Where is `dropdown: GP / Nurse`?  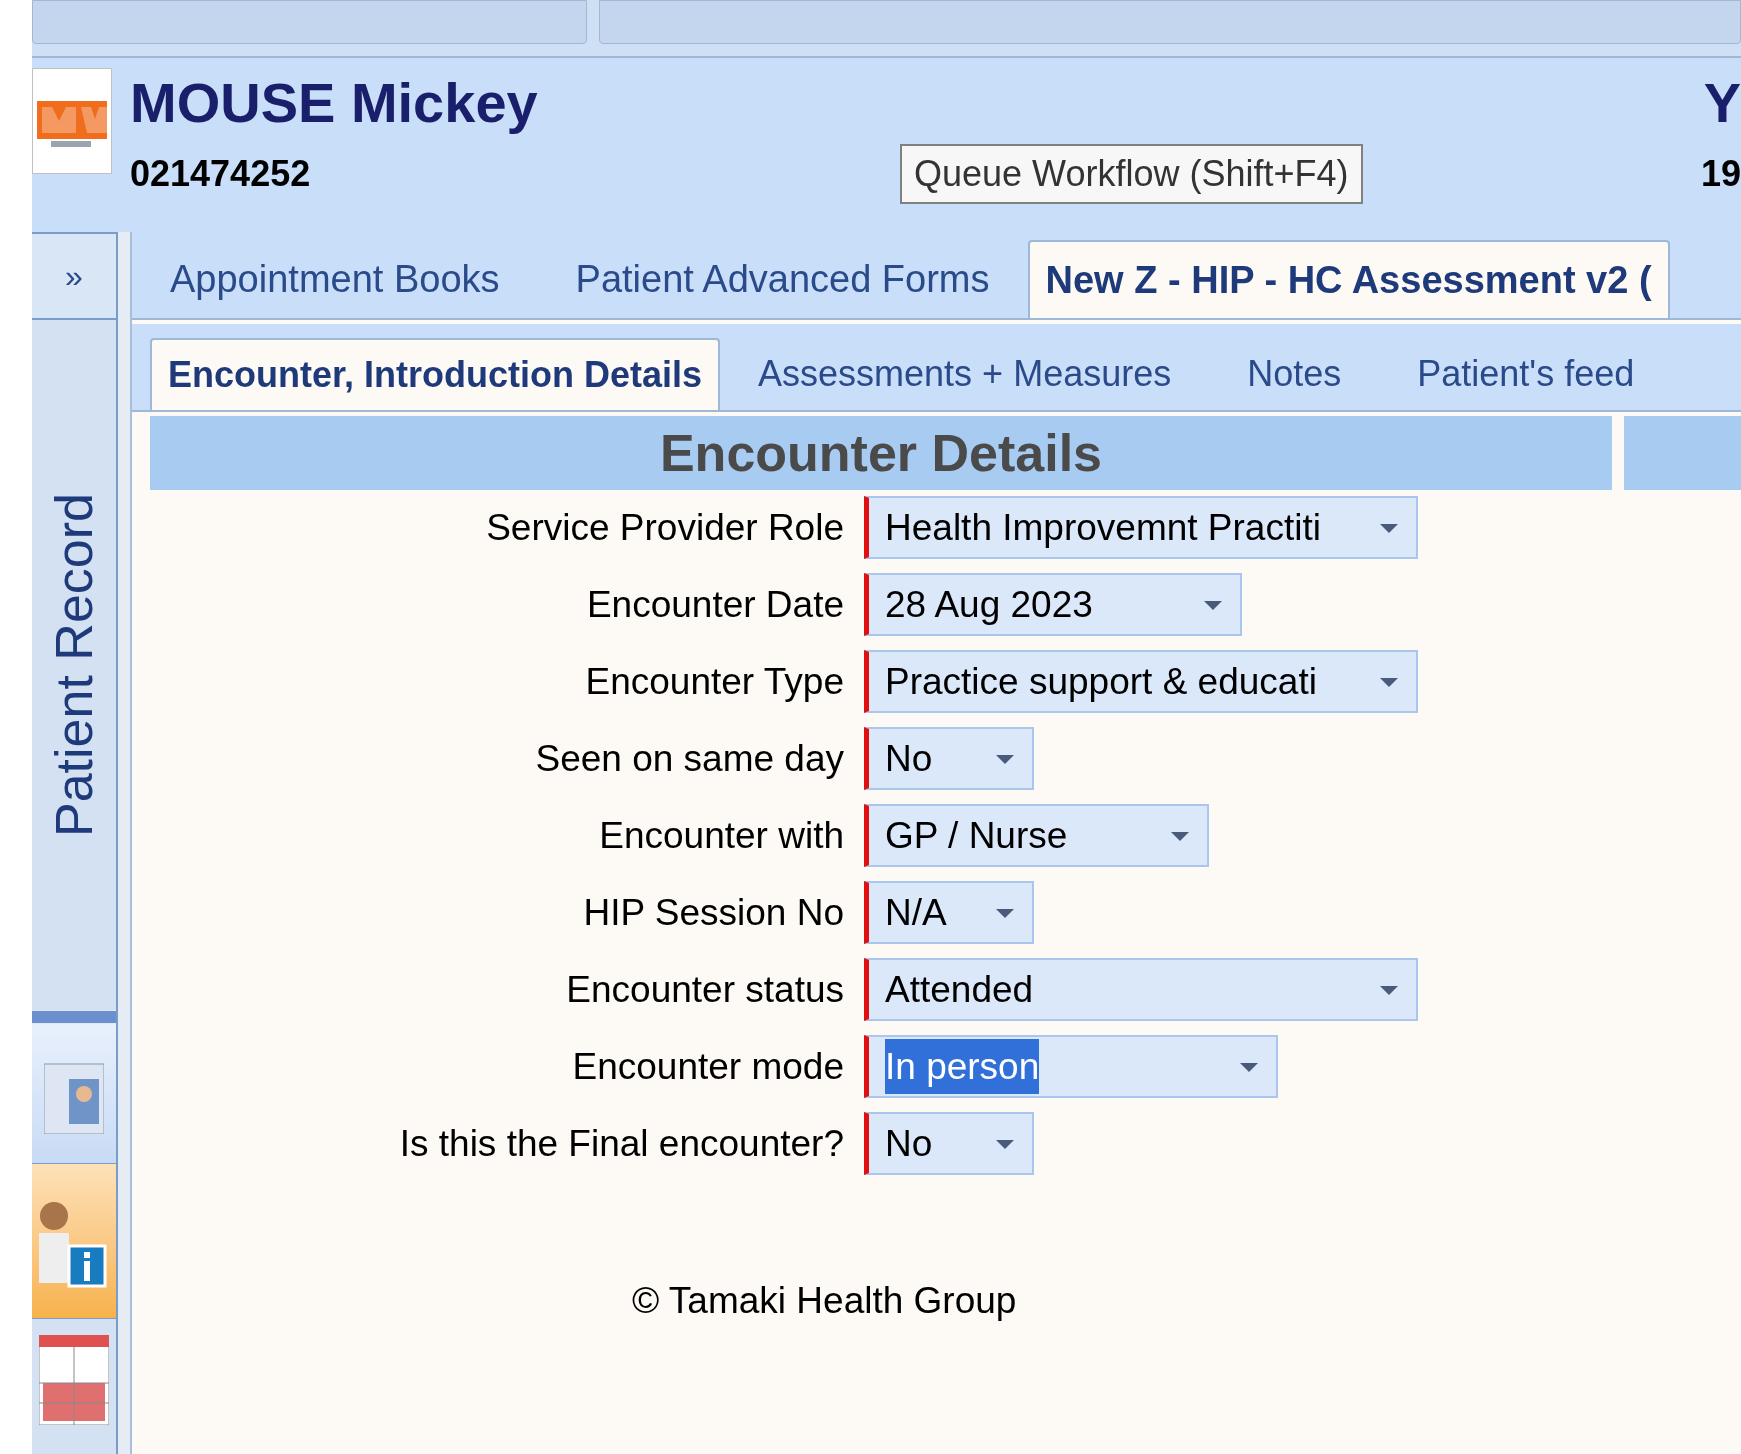 dropdown: GP / Nurse is located at coordinates (1036, 835).